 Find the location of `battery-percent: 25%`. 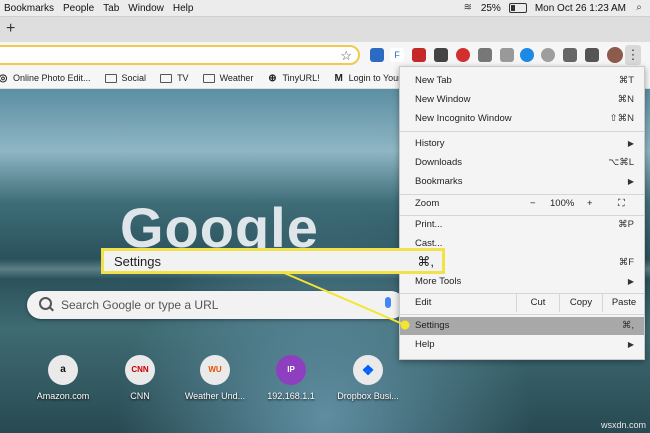

battery-percent: 25% is located at coordinates (490, 8).